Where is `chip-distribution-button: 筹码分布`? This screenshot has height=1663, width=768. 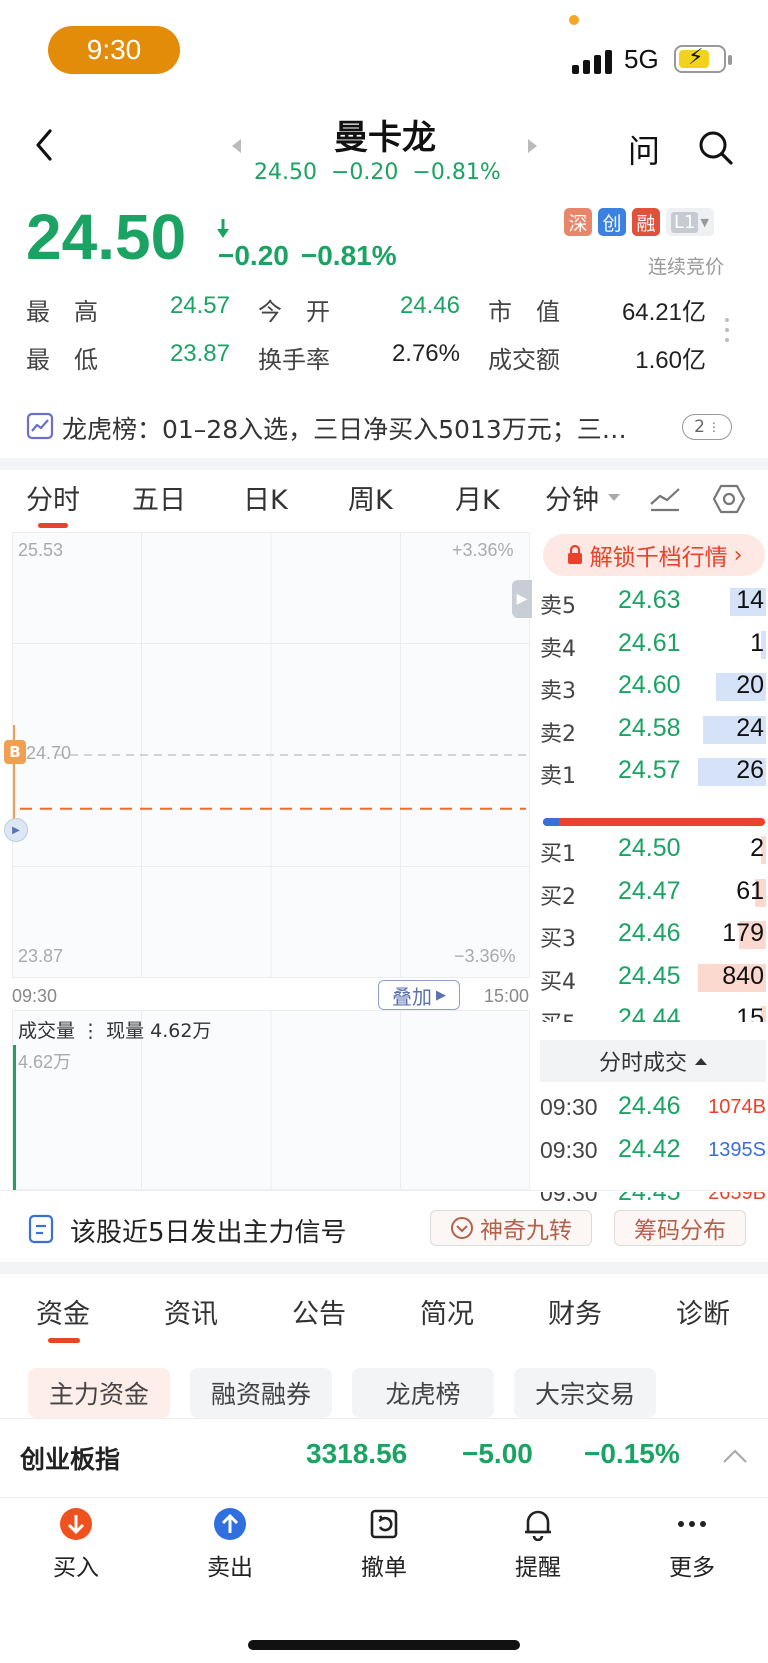 chip-distribution-button: 筹码分布 is located at coordinates (680, 1228).